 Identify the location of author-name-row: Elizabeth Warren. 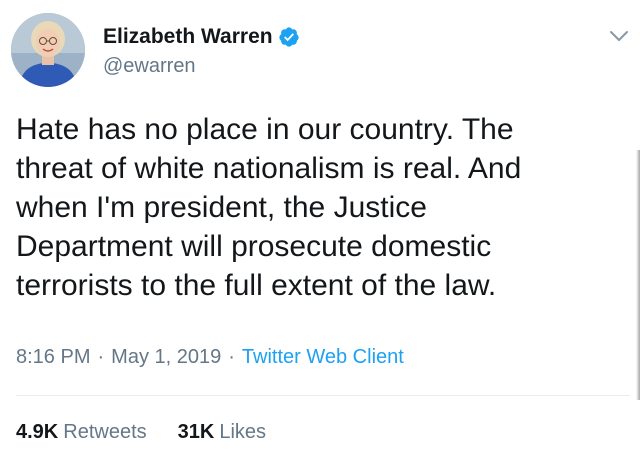
(201, 37).